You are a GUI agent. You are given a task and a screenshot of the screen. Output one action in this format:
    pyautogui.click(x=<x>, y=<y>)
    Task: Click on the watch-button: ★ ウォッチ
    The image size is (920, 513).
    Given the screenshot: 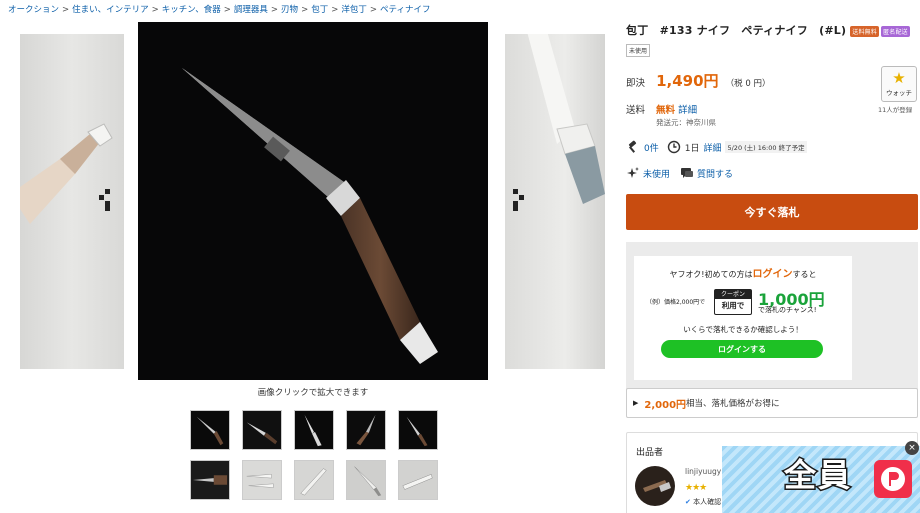 What is the action you would take?
    pyautogui.click(x=899, y=84)
    